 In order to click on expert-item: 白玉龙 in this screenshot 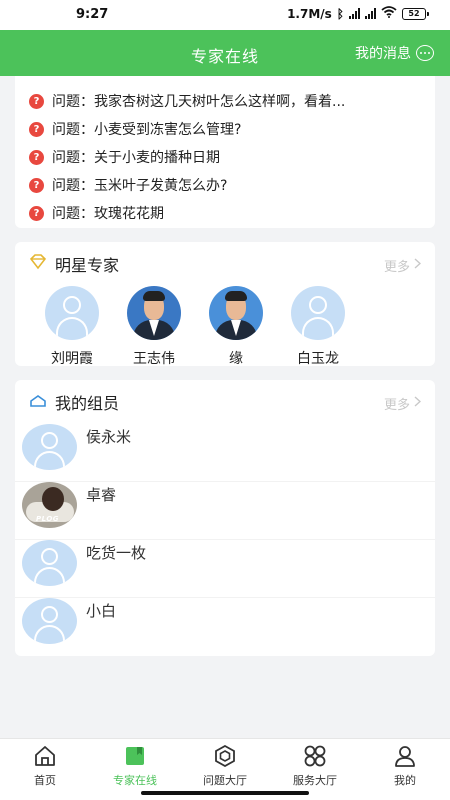, I will do `click(318, 327)`.